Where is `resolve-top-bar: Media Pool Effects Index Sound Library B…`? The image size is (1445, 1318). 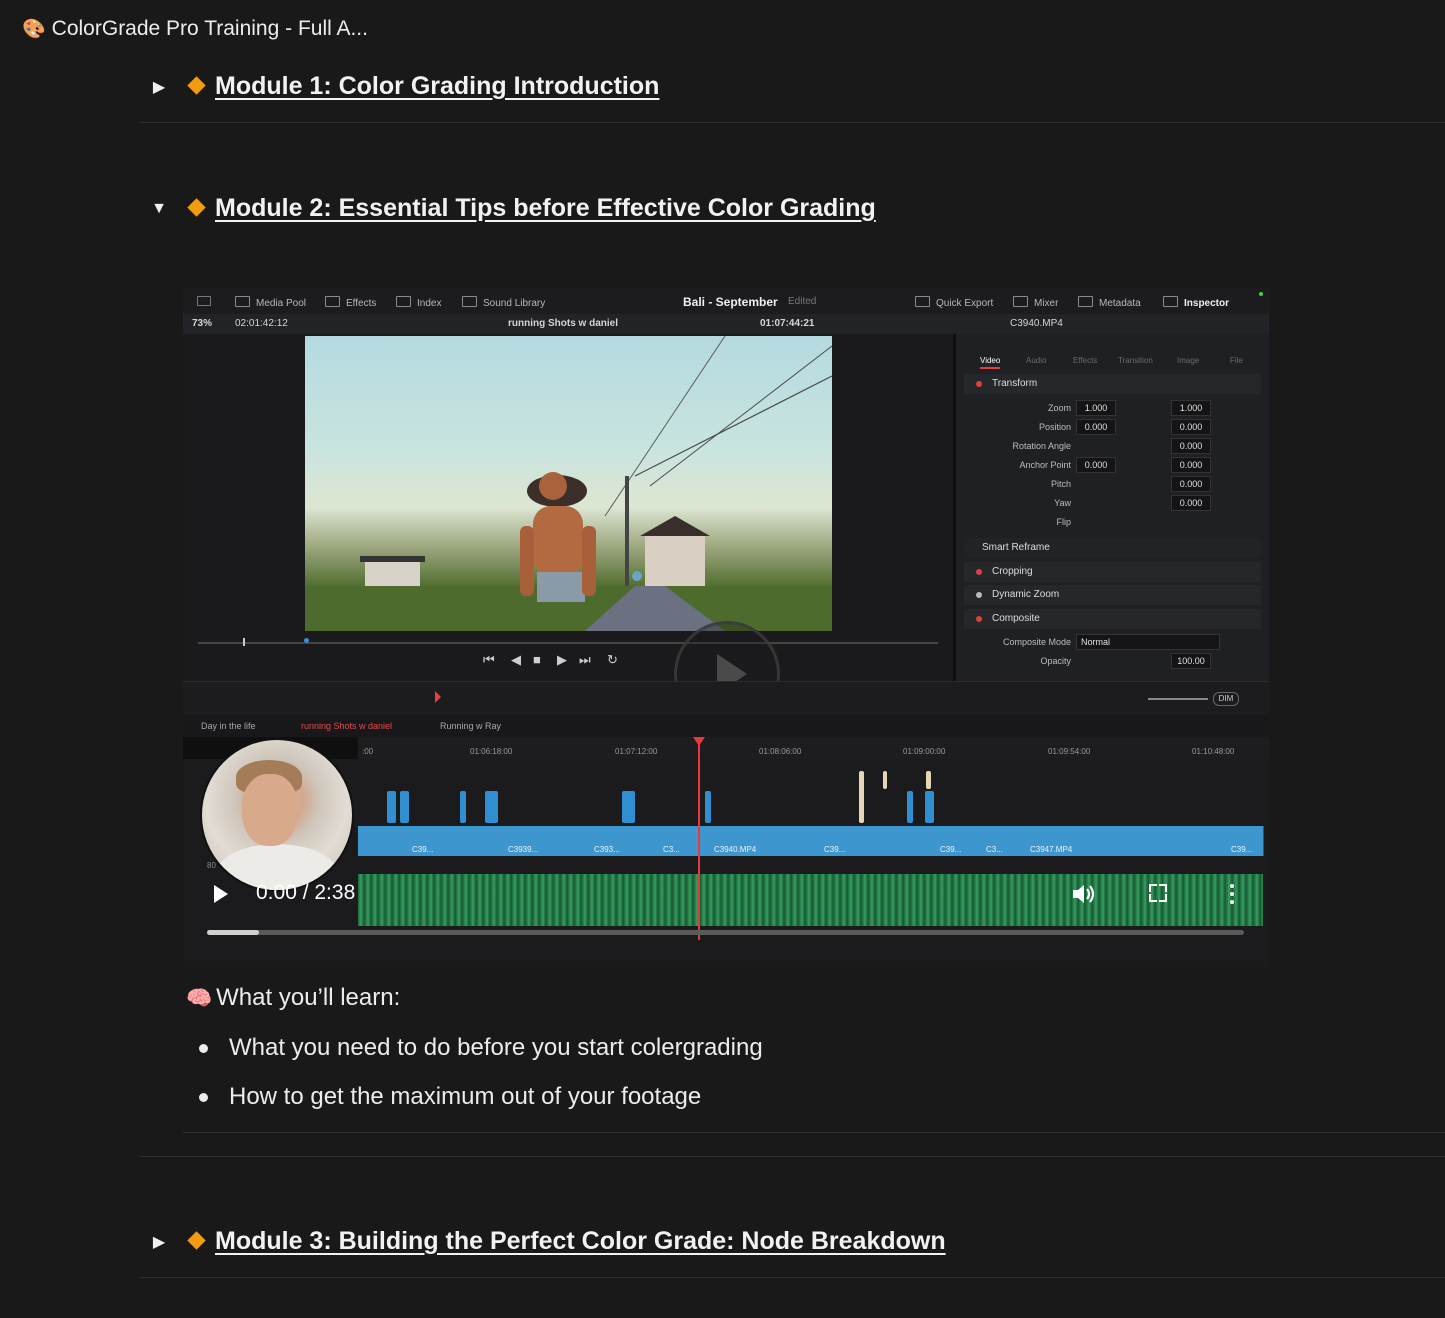 resolve-top-bar: Media Pool Effects Index Sound Library B… is located at coordinates (726, 301).